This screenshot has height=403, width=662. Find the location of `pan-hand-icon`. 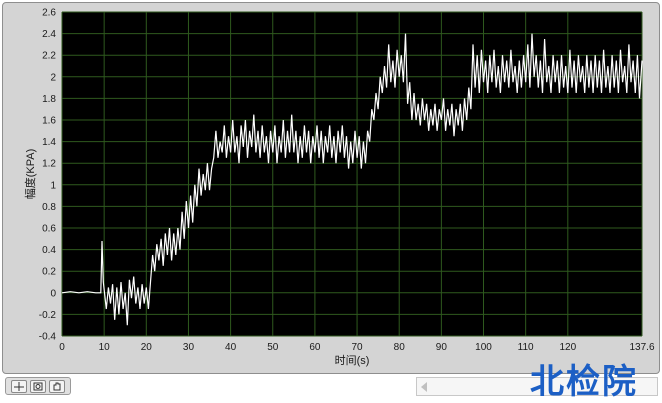

pan-hand-icon is located at coordinates (57, 386).